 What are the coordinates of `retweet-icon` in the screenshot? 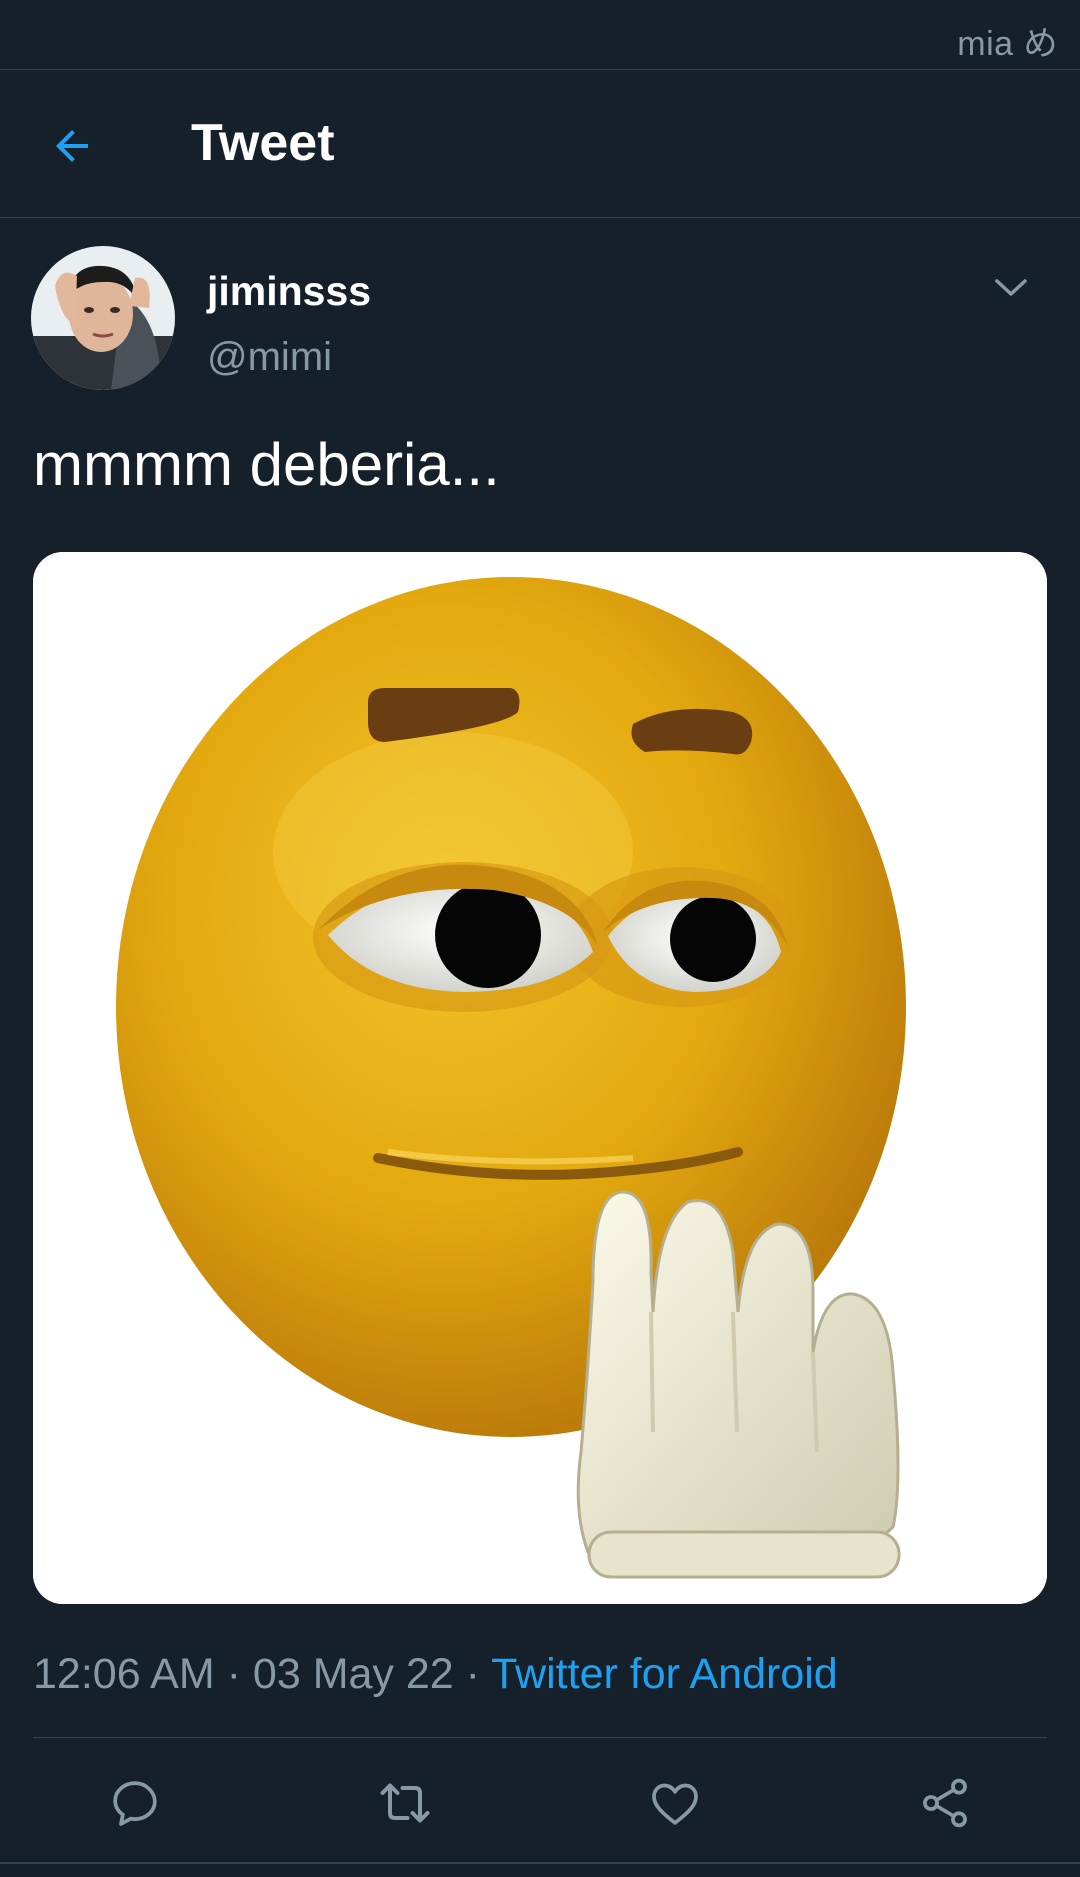 It's located at (405, 1803).